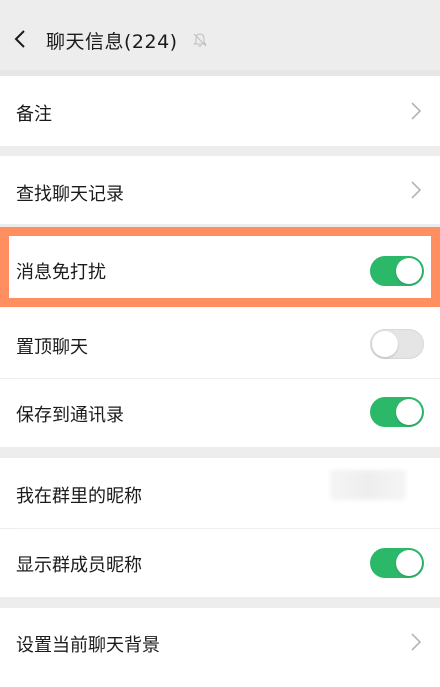 Image resolution: width=440 pixels, height=687 pixels. Describe the element at coordinates (220, 111) in the screenshot. I see `remark-row: 备注` at that location.